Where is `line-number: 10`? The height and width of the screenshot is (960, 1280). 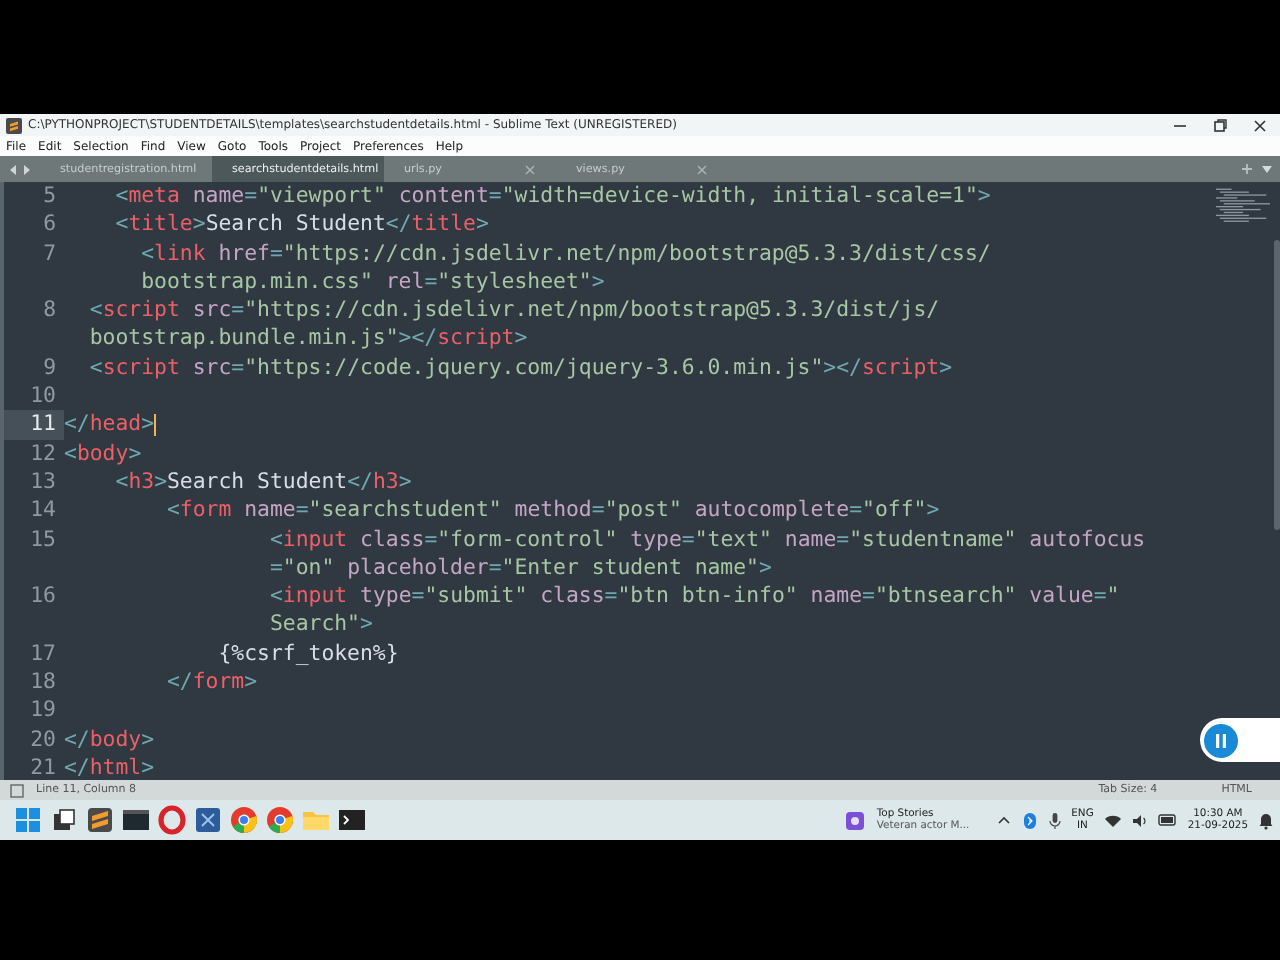 line-number: 10 is located at coordinates (43, 396).